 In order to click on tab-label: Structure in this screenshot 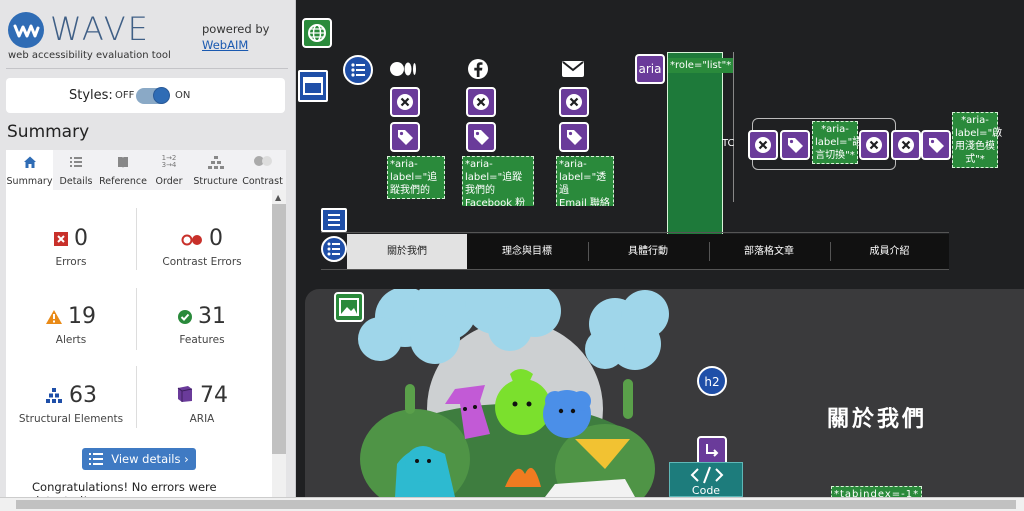, I will do `click(215, 181)`.